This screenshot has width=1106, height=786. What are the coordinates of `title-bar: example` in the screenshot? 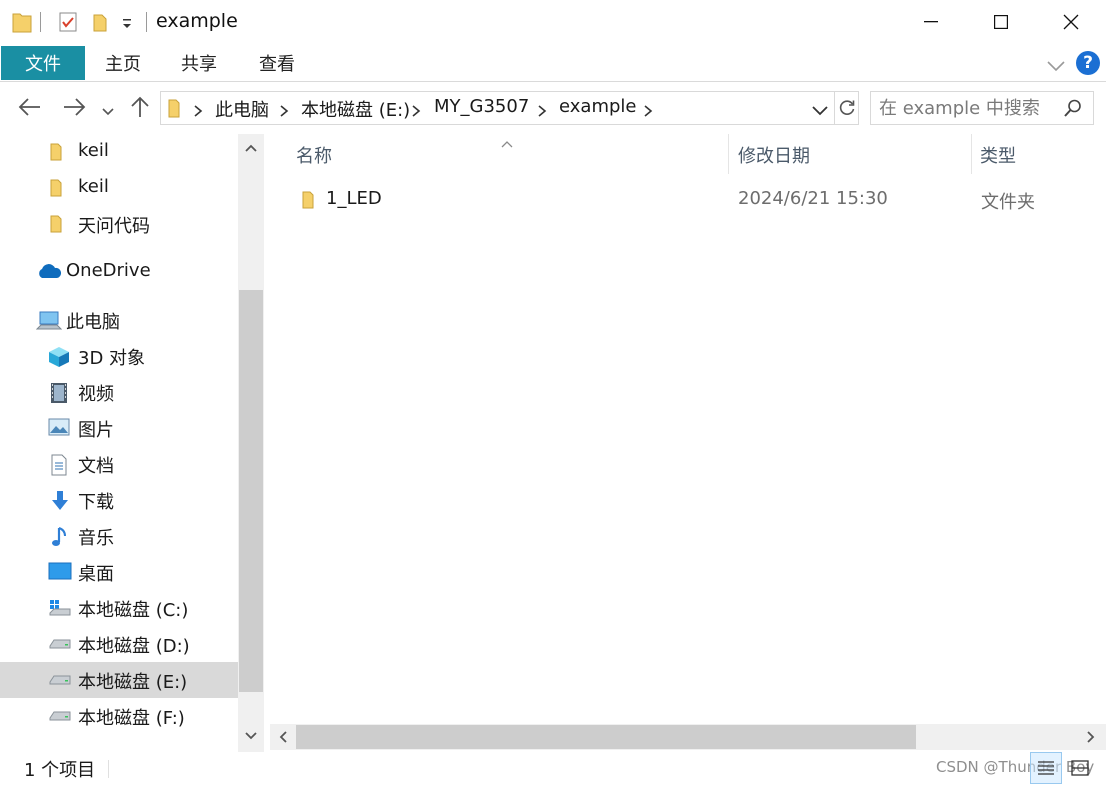 It's located at (553, 22).